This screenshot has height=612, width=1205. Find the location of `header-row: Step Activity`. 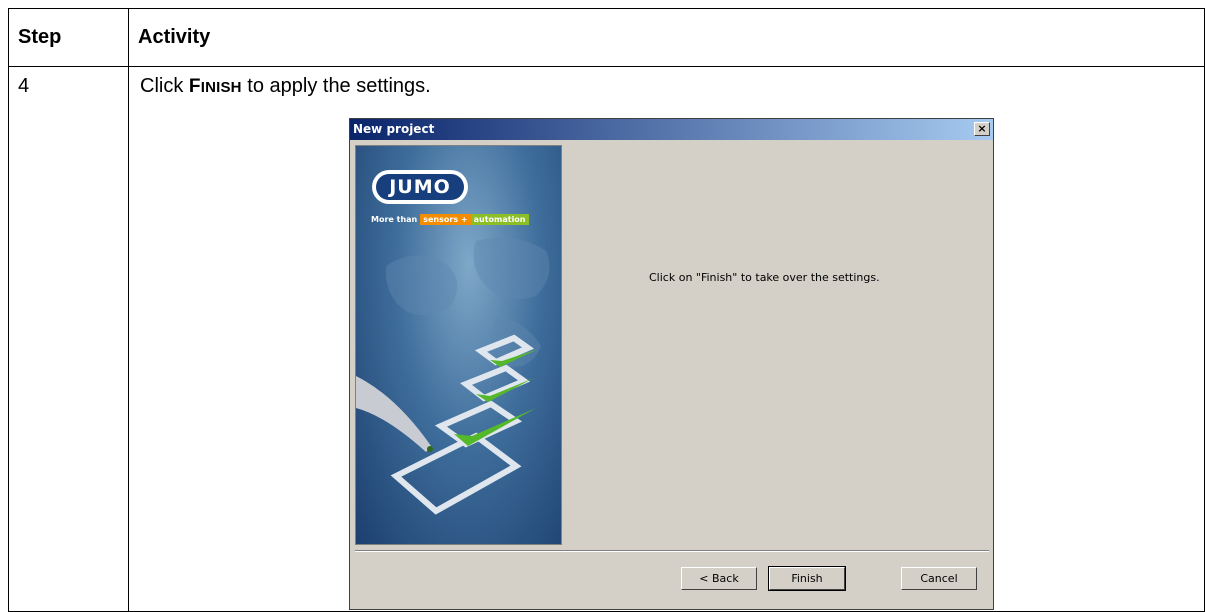

header-row: Step Activity is located at coordinates (606, 37).